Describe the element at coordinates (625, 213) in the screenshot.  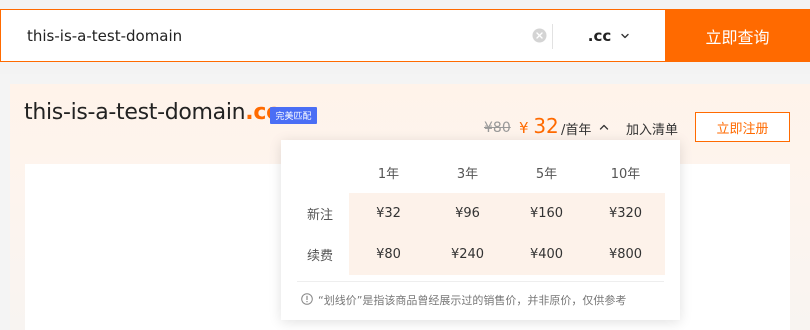
I see `price-cell: ¥320` at that location.